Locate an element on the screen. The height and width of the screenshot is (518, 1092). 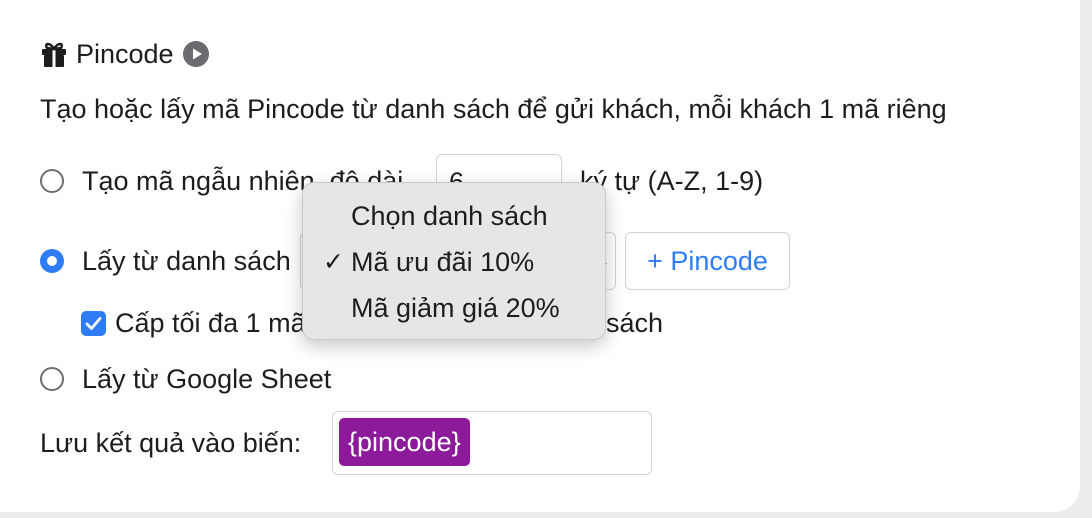
google-sheet-label: Lấy từ Google Sheet is located at coordinates (207, 379).